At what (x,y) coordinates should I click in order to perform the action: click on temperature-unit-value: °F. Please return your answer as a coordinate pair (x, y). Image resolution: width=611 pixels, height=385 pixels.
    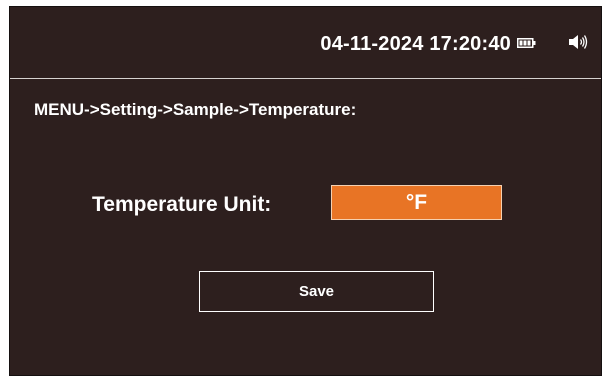
    Looking at the image, I should click on (416, 202).